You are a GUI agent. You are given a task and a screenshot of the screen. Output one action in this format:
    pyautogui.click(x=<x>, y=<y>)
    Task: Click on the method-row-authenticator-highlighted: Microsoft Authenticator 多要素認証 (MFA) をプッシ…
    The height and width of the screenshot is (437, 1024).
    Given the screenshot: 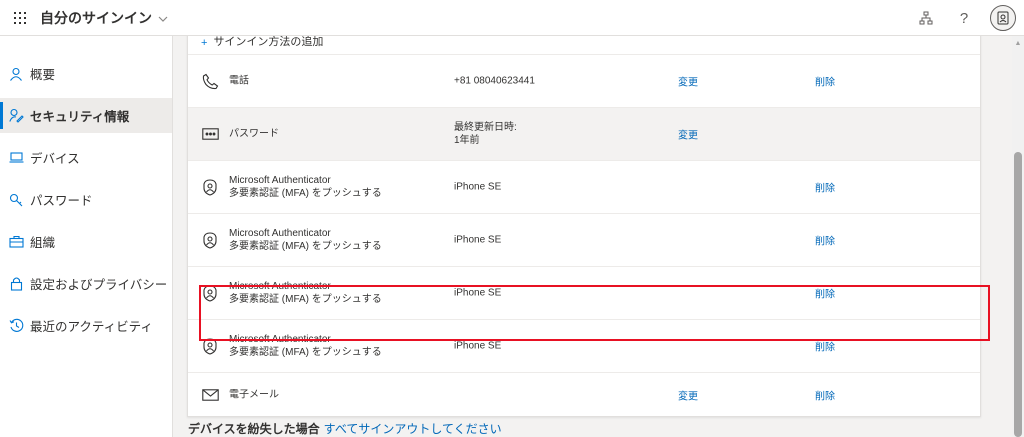 What is the action you would take?
    pyautogui.click(x=584, y=345)
    